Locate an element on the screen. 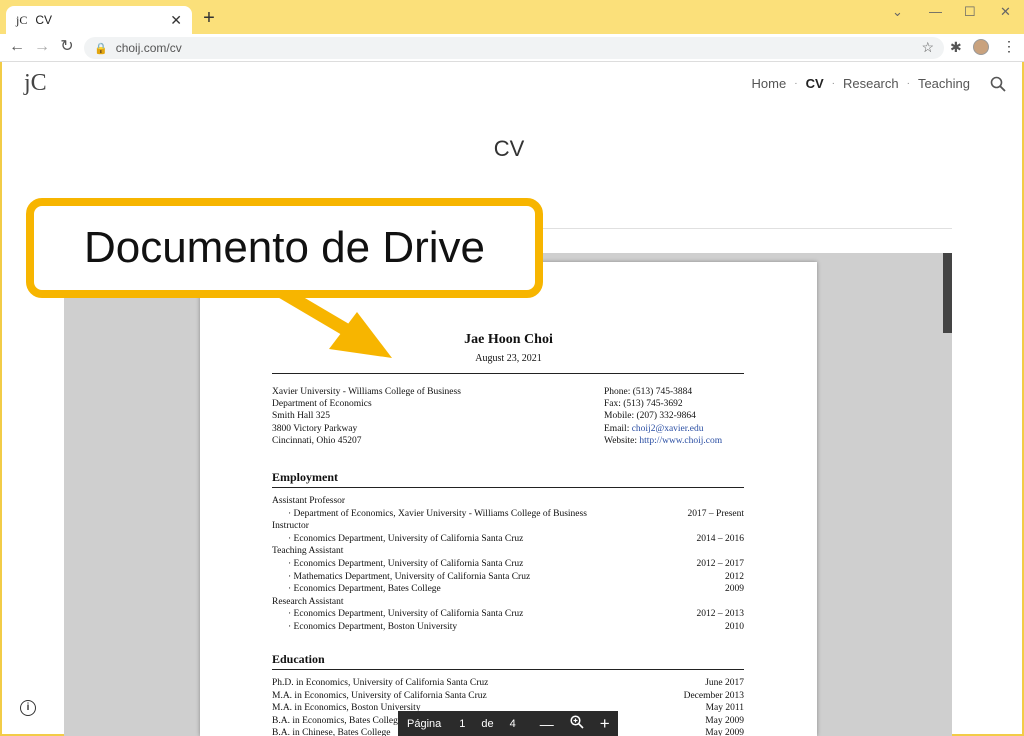 The width and height of the screenshot is (1024, 736). callout-box: Documento de Drive is located at coordinates (284, 248).